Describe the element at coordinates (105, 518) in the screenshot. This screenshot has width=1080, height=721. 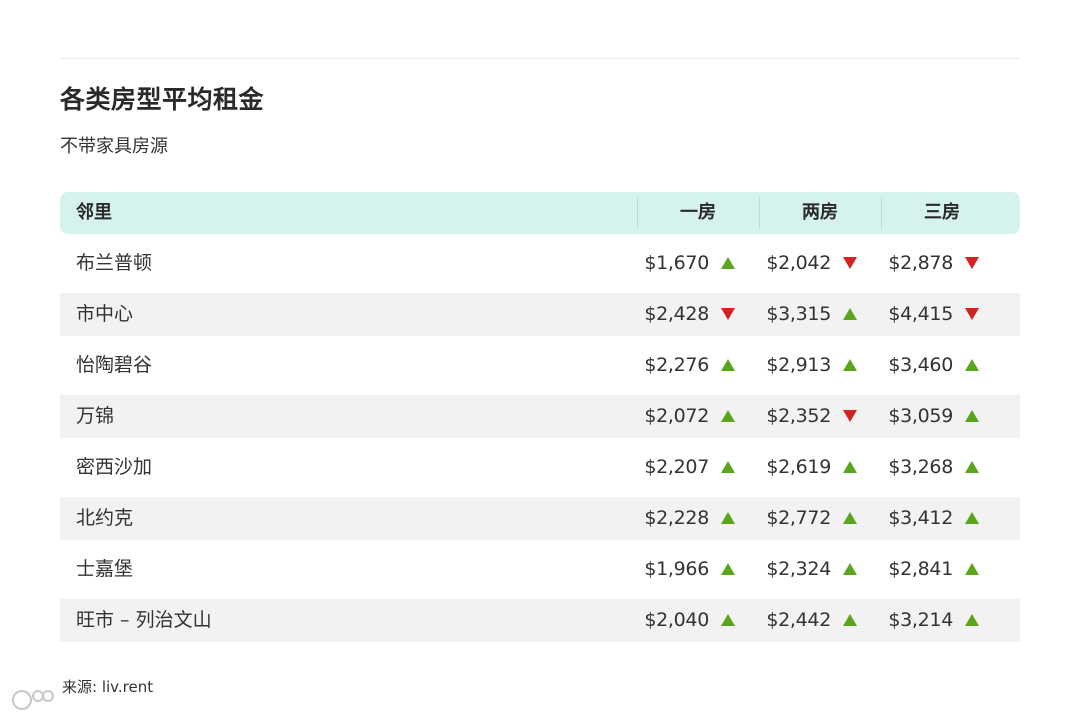
I see `neighborhood-name: 北约克` at that location.